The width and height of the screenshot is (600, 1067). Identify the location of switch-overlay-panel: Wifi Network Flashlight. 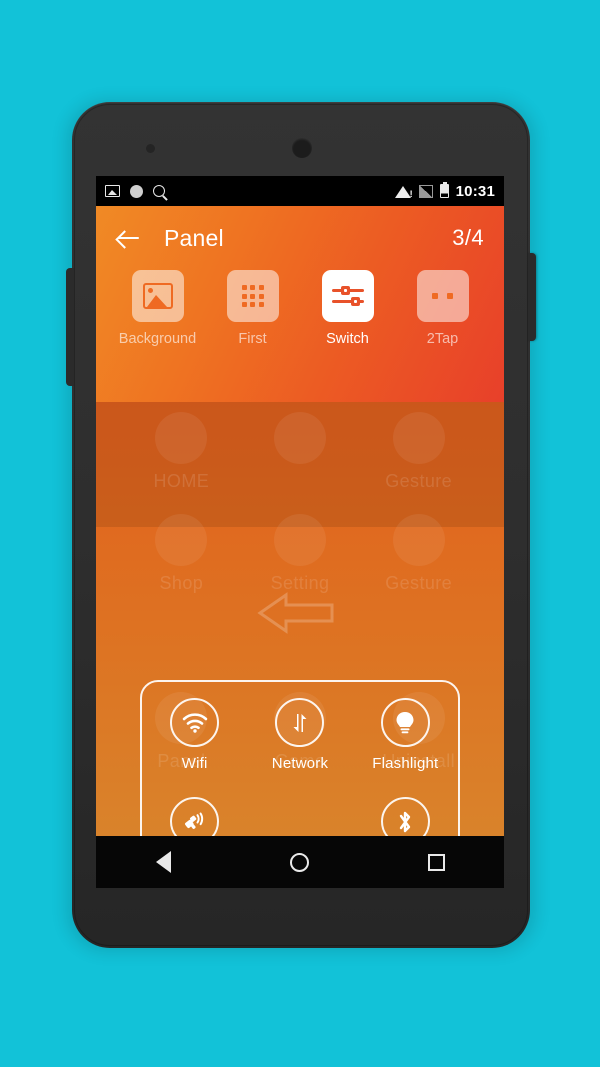
(300, 758).